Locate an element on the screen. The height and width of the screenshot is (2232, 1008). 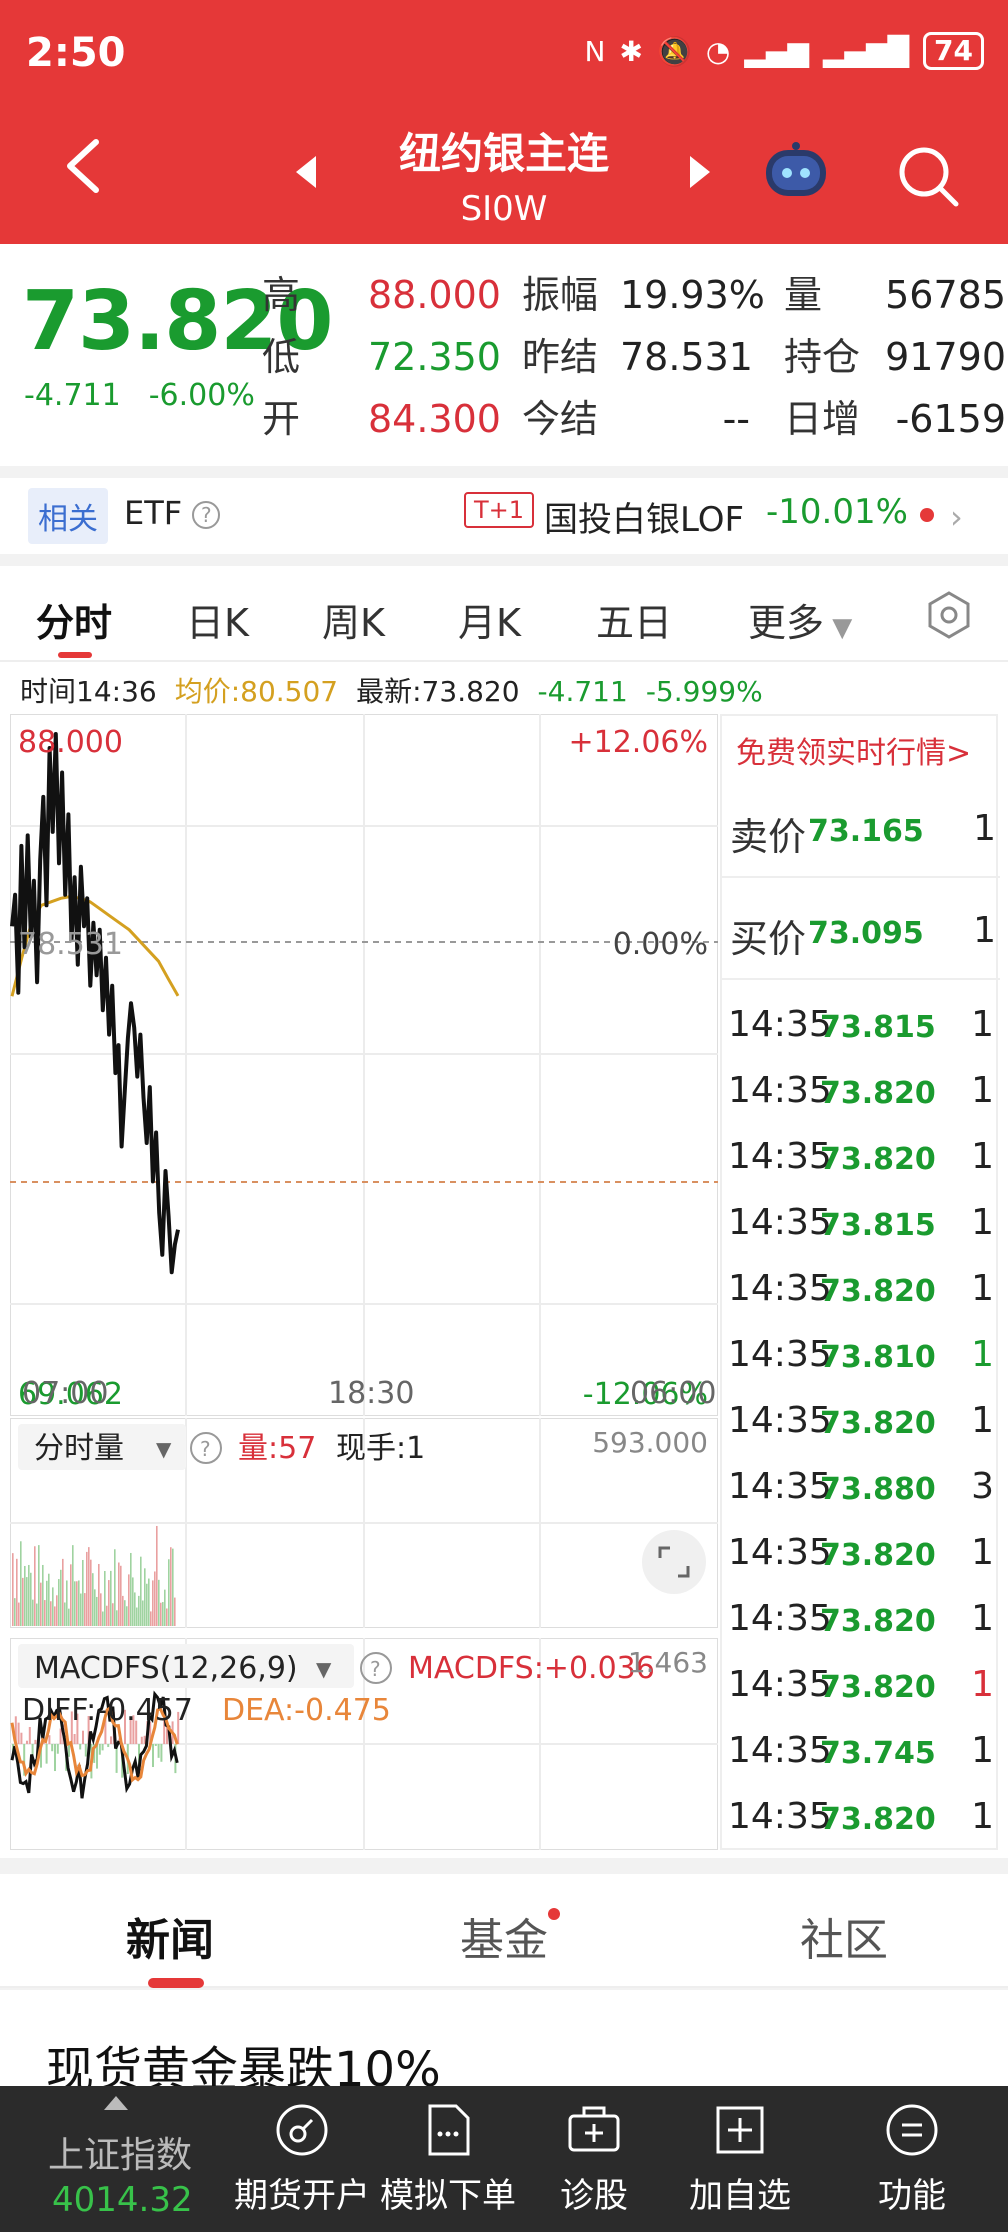
tab-monthly-k: 月K is located at coordinates (489, 619).